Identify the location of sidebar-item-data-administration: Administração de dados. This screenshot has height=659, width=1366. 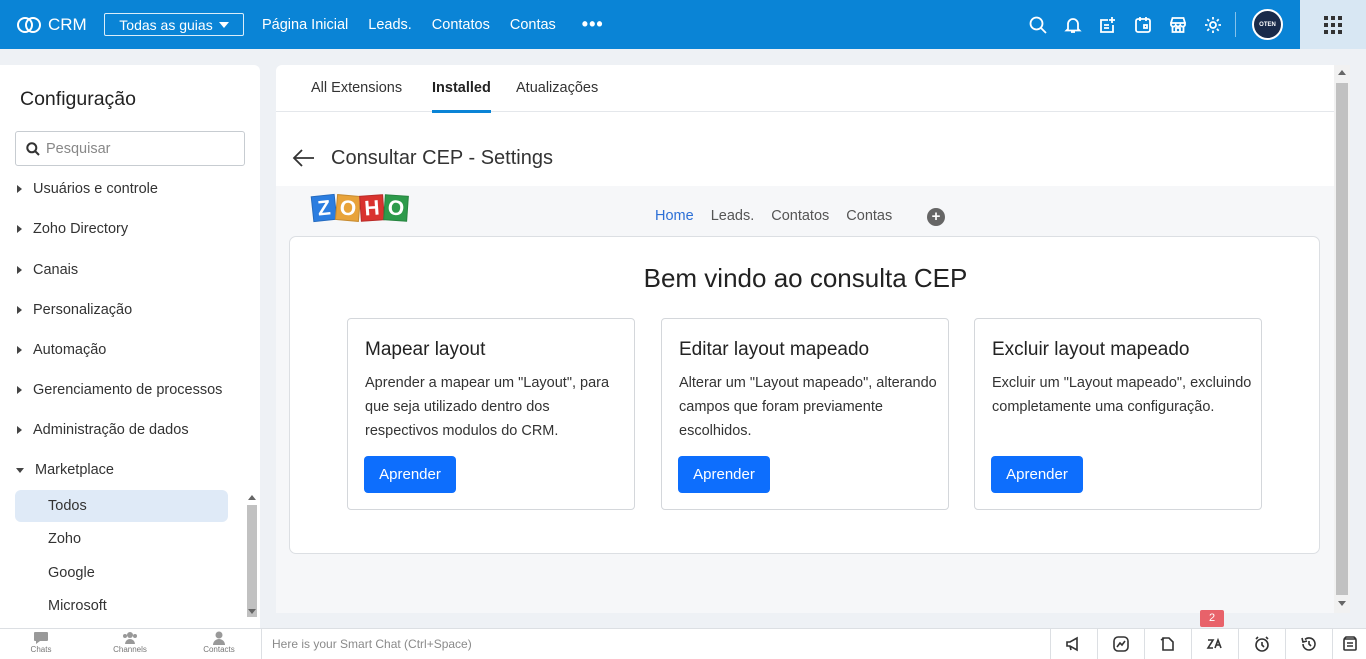
(122, 430).